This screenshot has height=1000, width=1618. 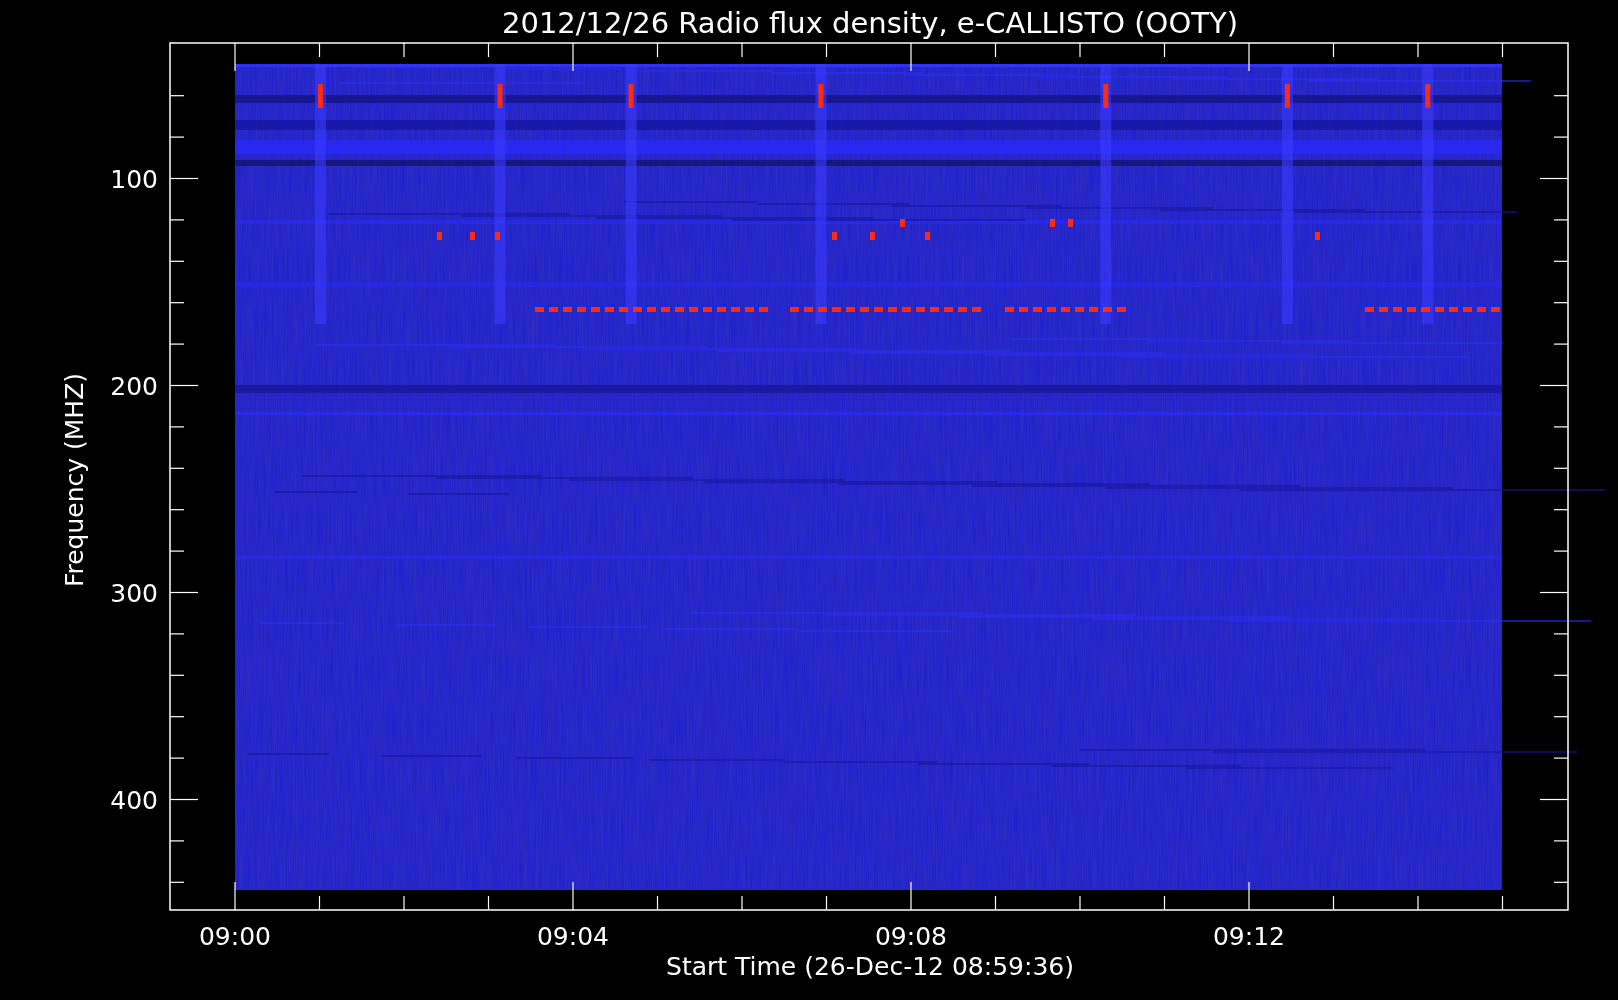 What do you see at coordinates (134, 593) in the screenshot?
I see `y-tick-label: 300` at bounding box center [134, 593].